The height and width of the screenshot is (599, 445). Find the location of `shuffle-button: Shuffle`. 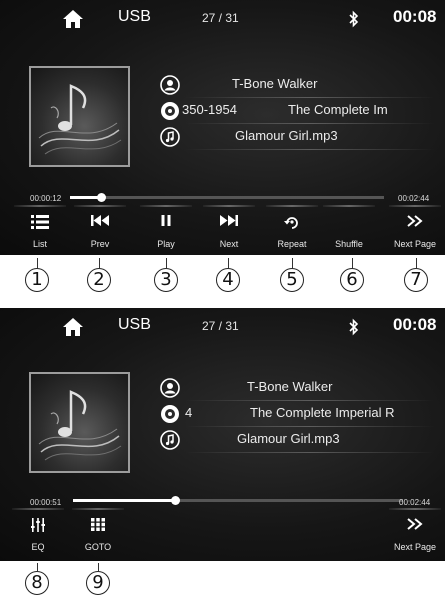

shuffle-button: Shuffle is located at coordinates (349, 230).